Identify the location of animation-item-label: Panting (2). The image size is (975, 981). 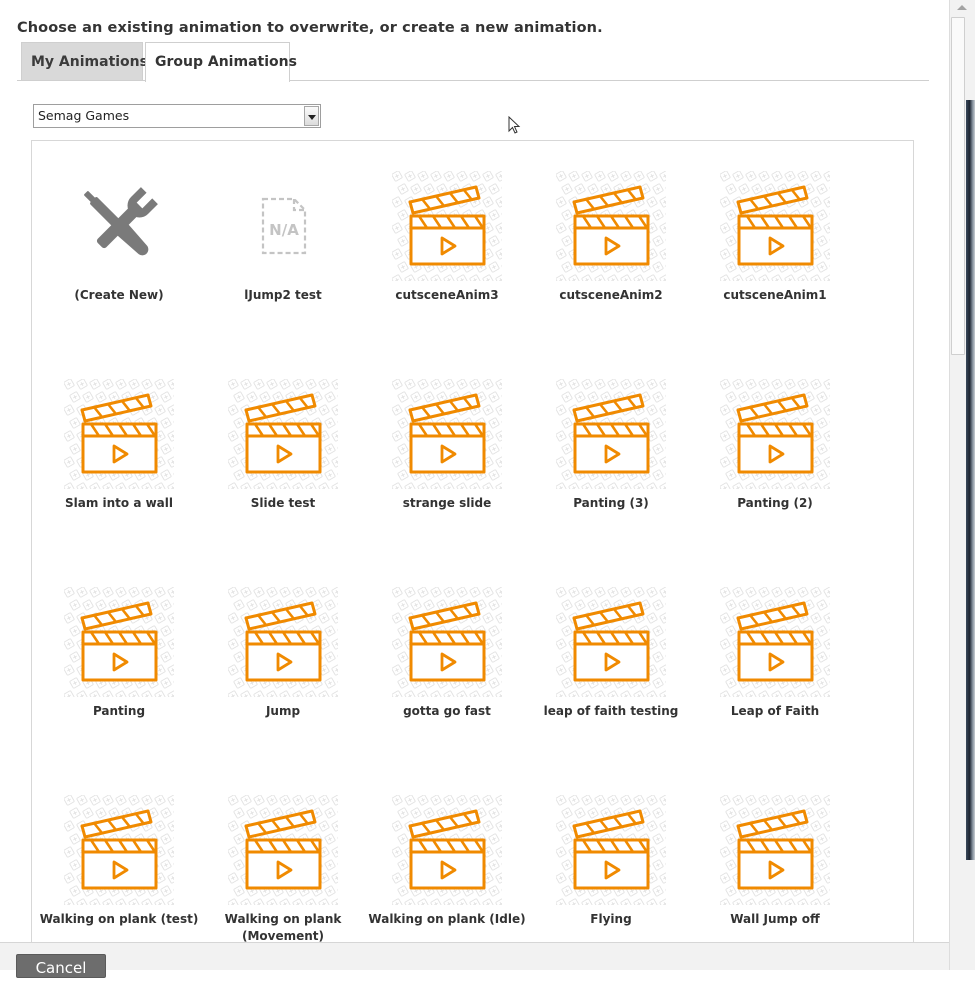
(775, 503).